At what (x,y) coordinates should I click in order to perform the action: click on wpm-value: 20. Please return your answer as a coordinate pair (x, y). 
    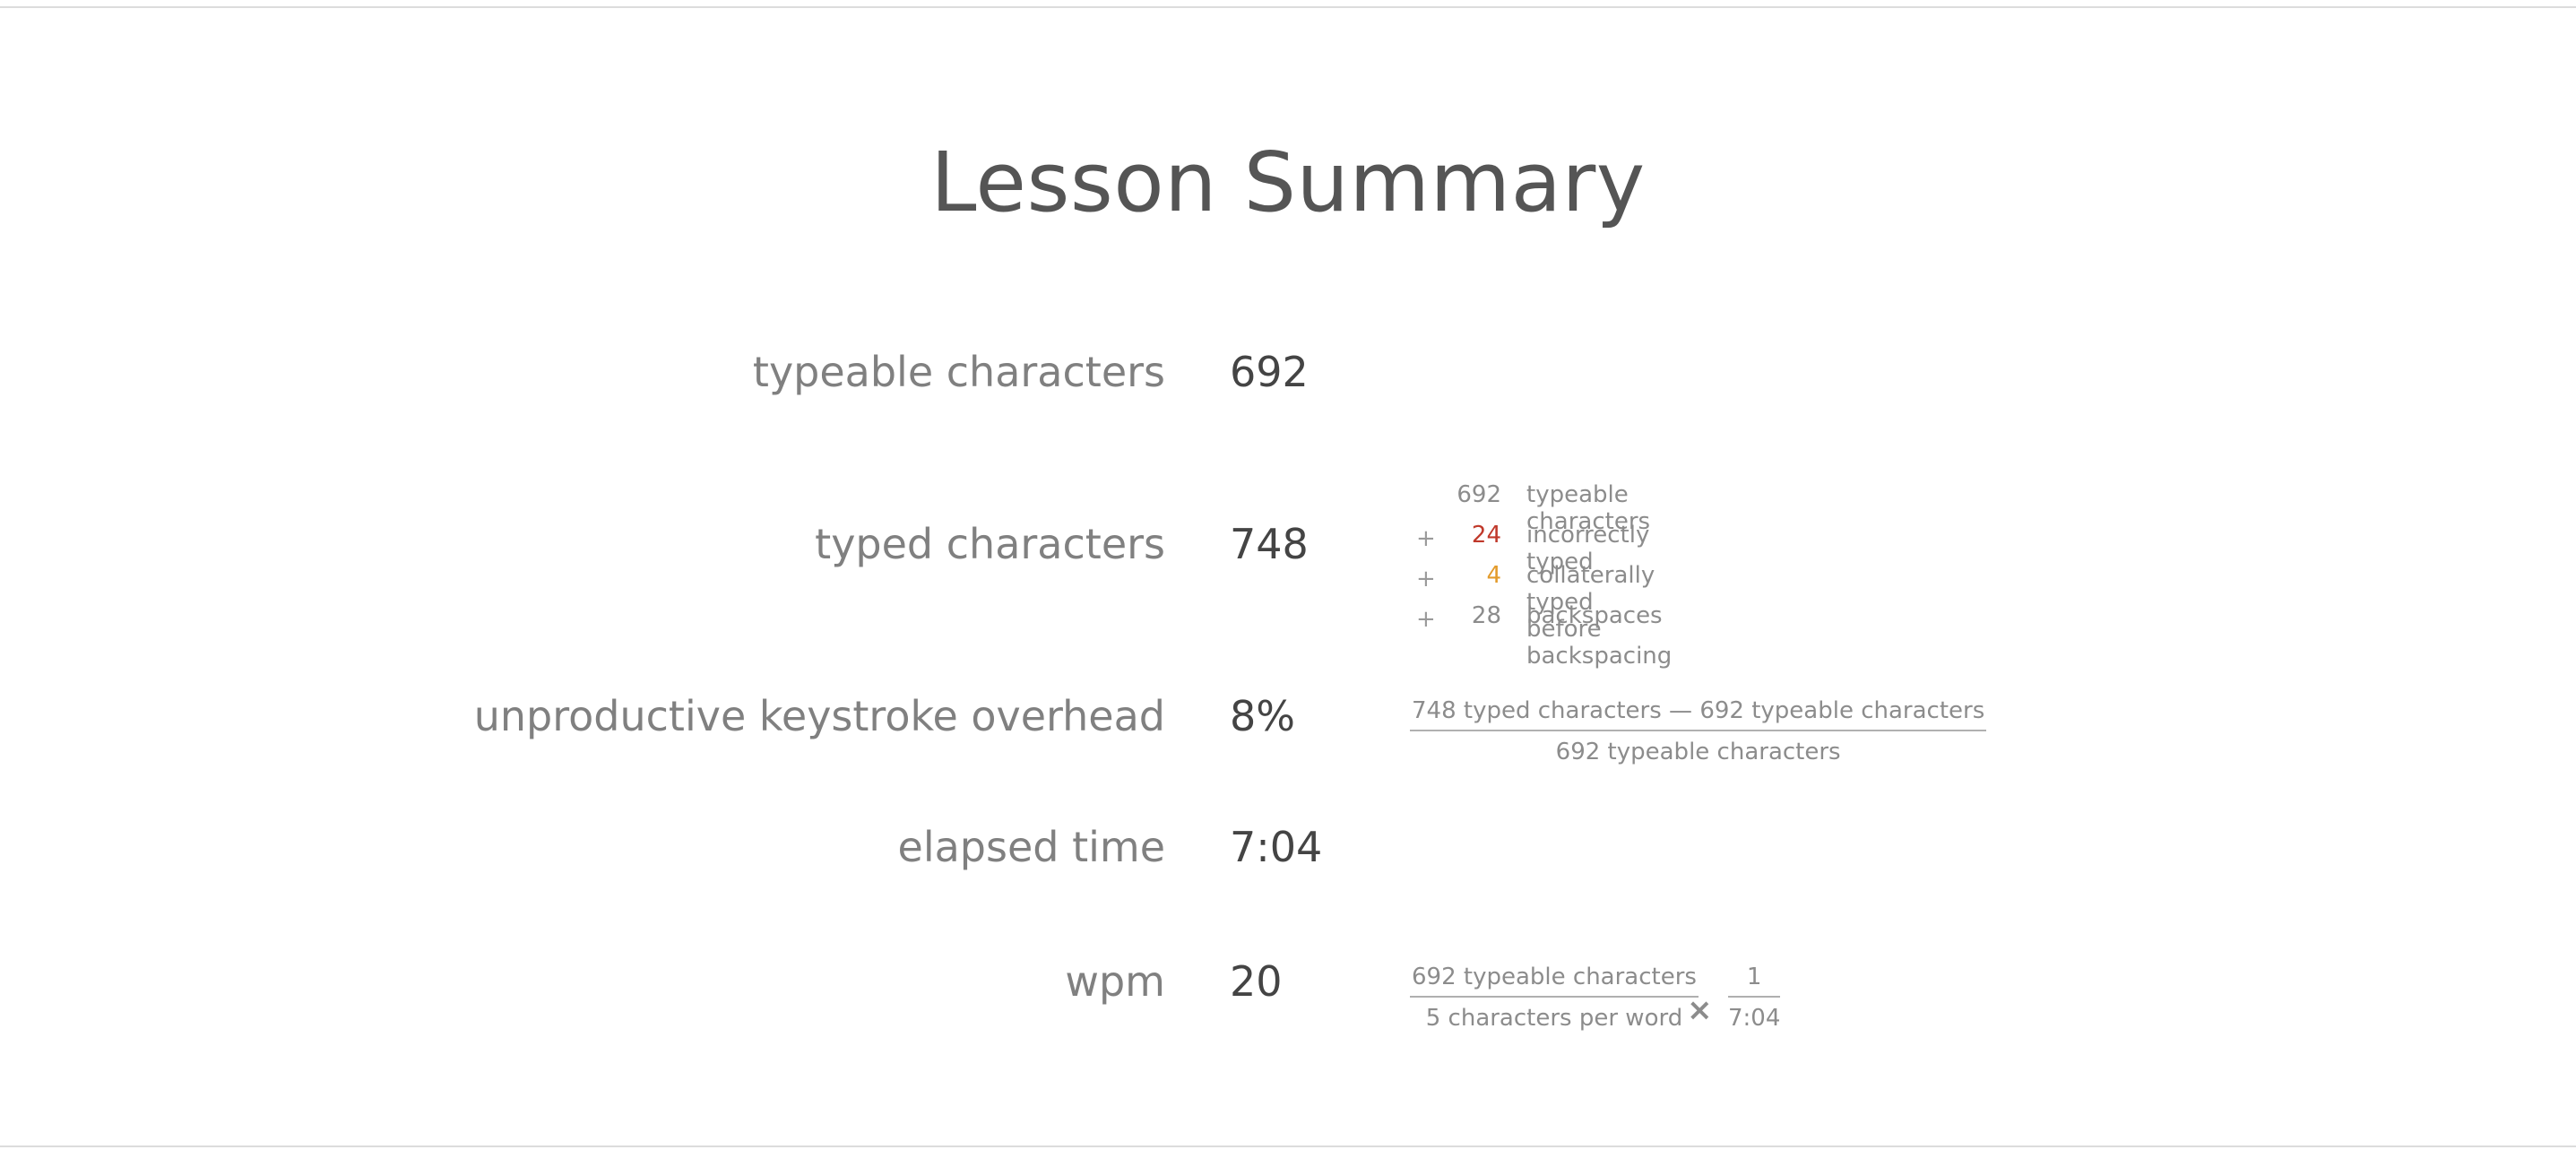
    Looking at the image, I should click on (1256, 981).